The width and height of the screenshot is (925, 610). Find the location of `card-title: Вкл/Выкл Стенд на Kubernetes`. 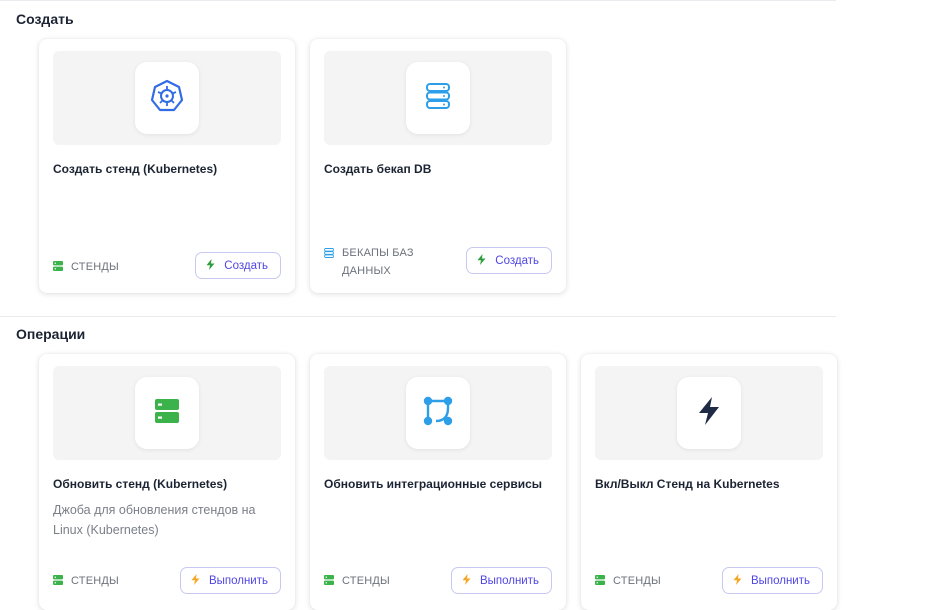

card-title: Вкл/Выкл Стенд на Kubernetes is located at coordinates (687, 484).